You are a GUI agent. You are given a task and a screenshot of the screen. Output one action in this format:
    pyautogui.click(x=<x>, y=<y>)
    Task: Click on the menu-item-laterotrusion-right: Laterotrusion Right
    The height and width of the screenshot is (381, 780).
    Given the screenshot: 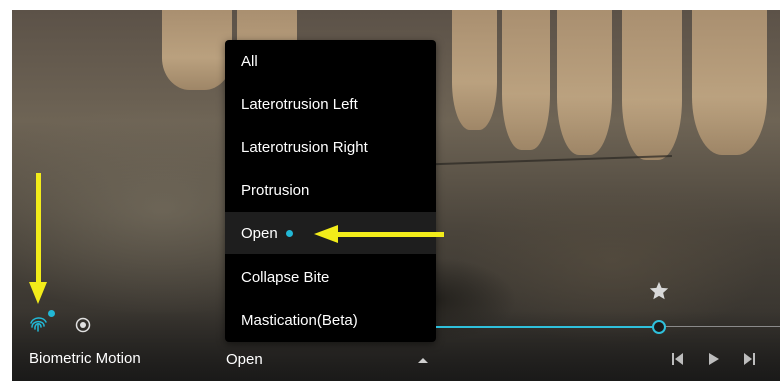 What is the action you would take?
    pyautogui.click(x=330, y=147)
    